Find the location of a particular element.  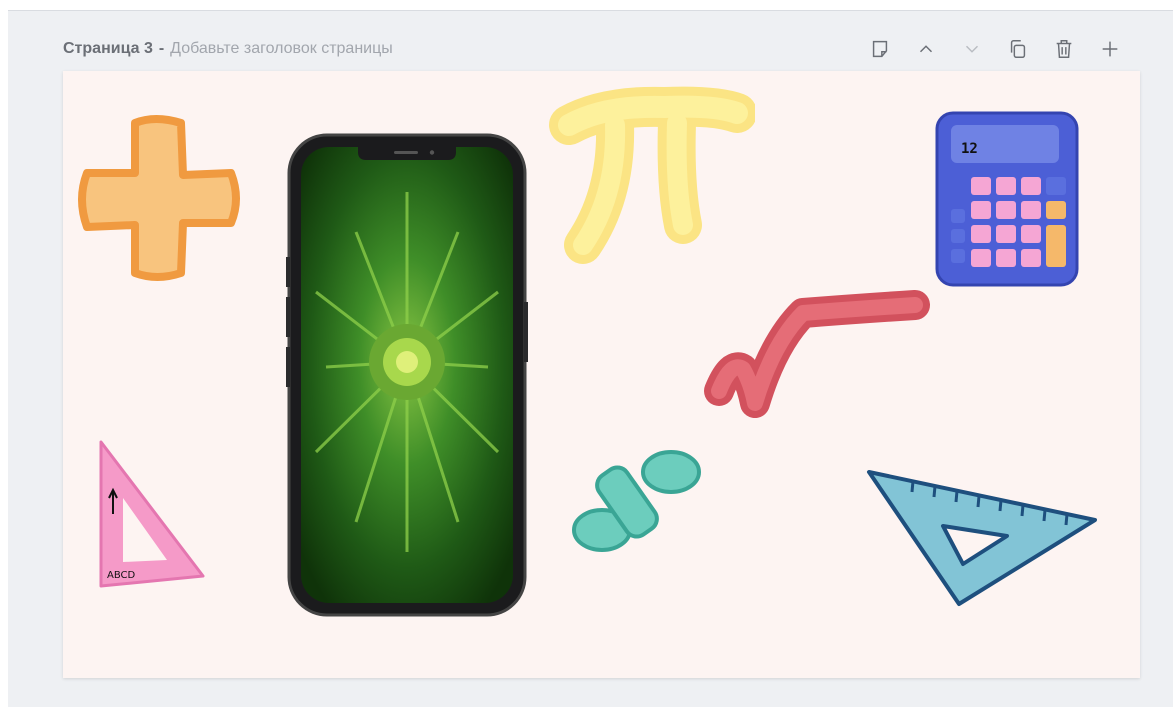

page-number: Страница 3 is located at coordinates (108, 48).